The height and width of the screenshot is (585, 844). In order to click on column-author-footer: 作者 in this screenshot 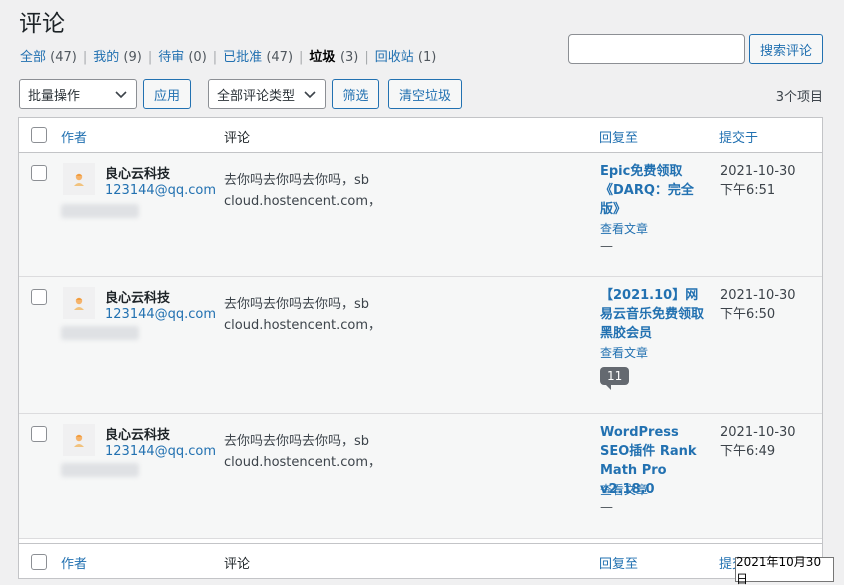, I will do `click(74, 562)`.